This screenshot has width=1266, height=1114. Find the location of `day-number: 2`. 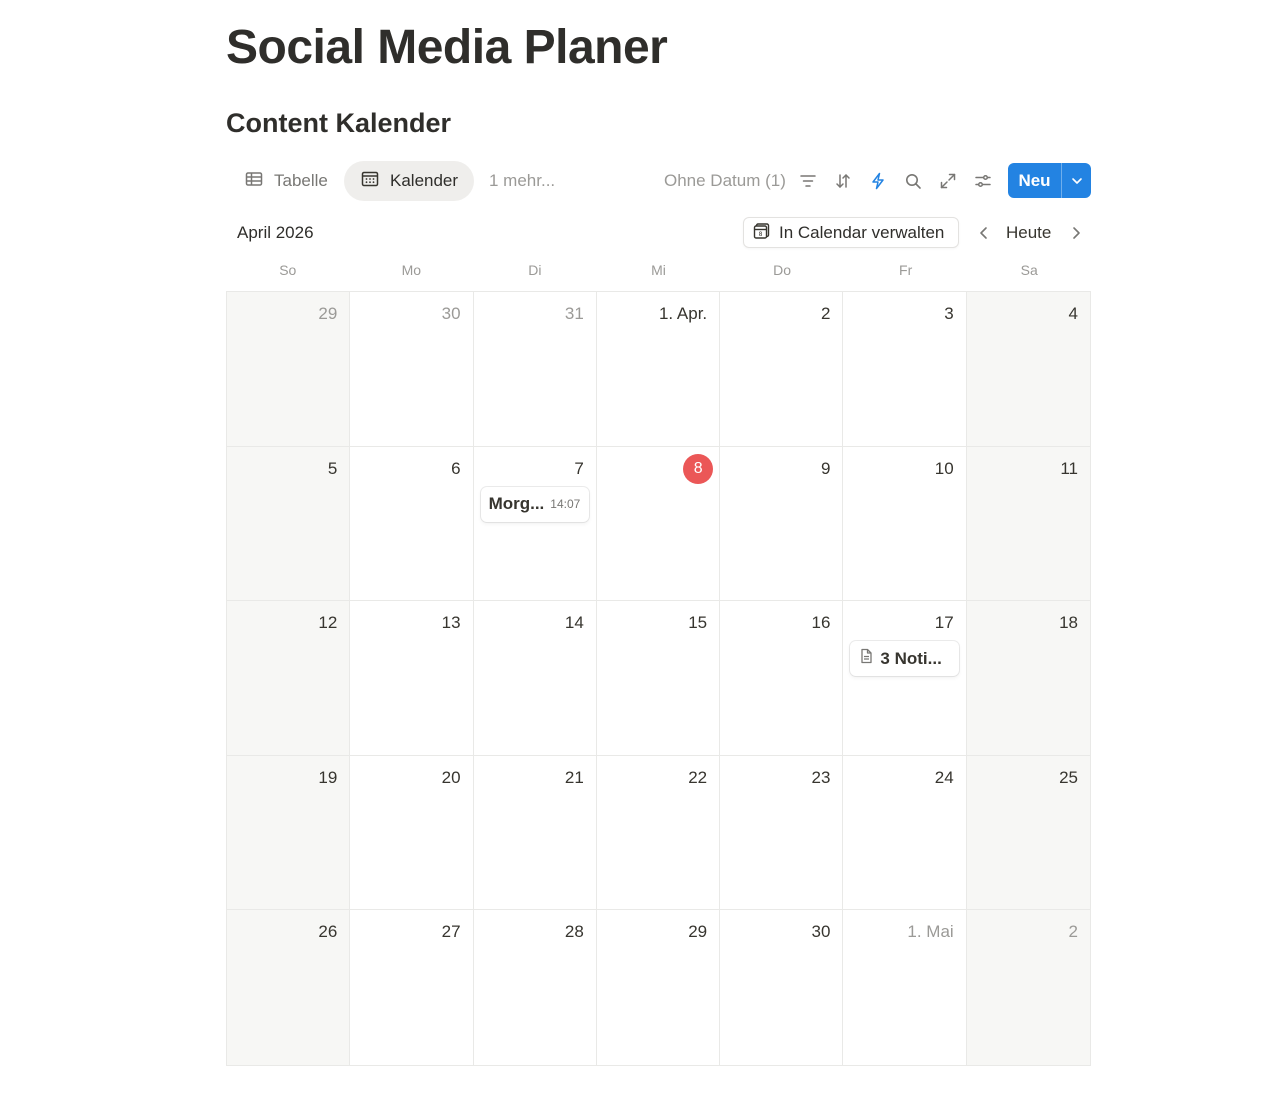

day-number: 2 is located at coordinates (825, 313).